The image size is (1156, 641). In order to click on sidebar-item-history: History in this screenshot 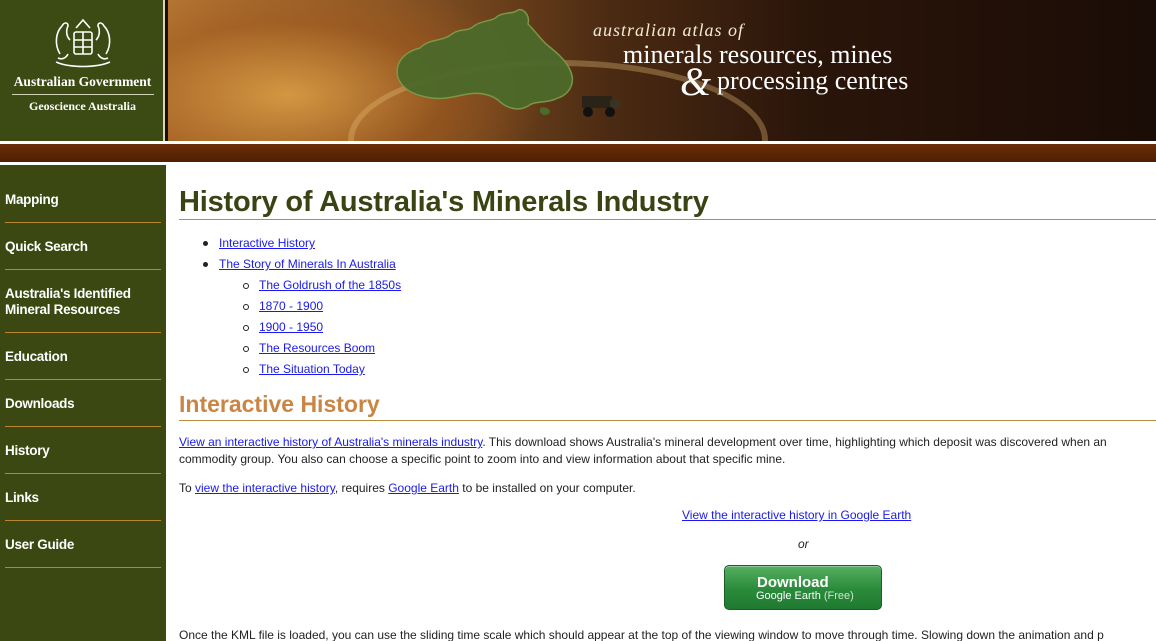, I will do `click(80, 451)`.